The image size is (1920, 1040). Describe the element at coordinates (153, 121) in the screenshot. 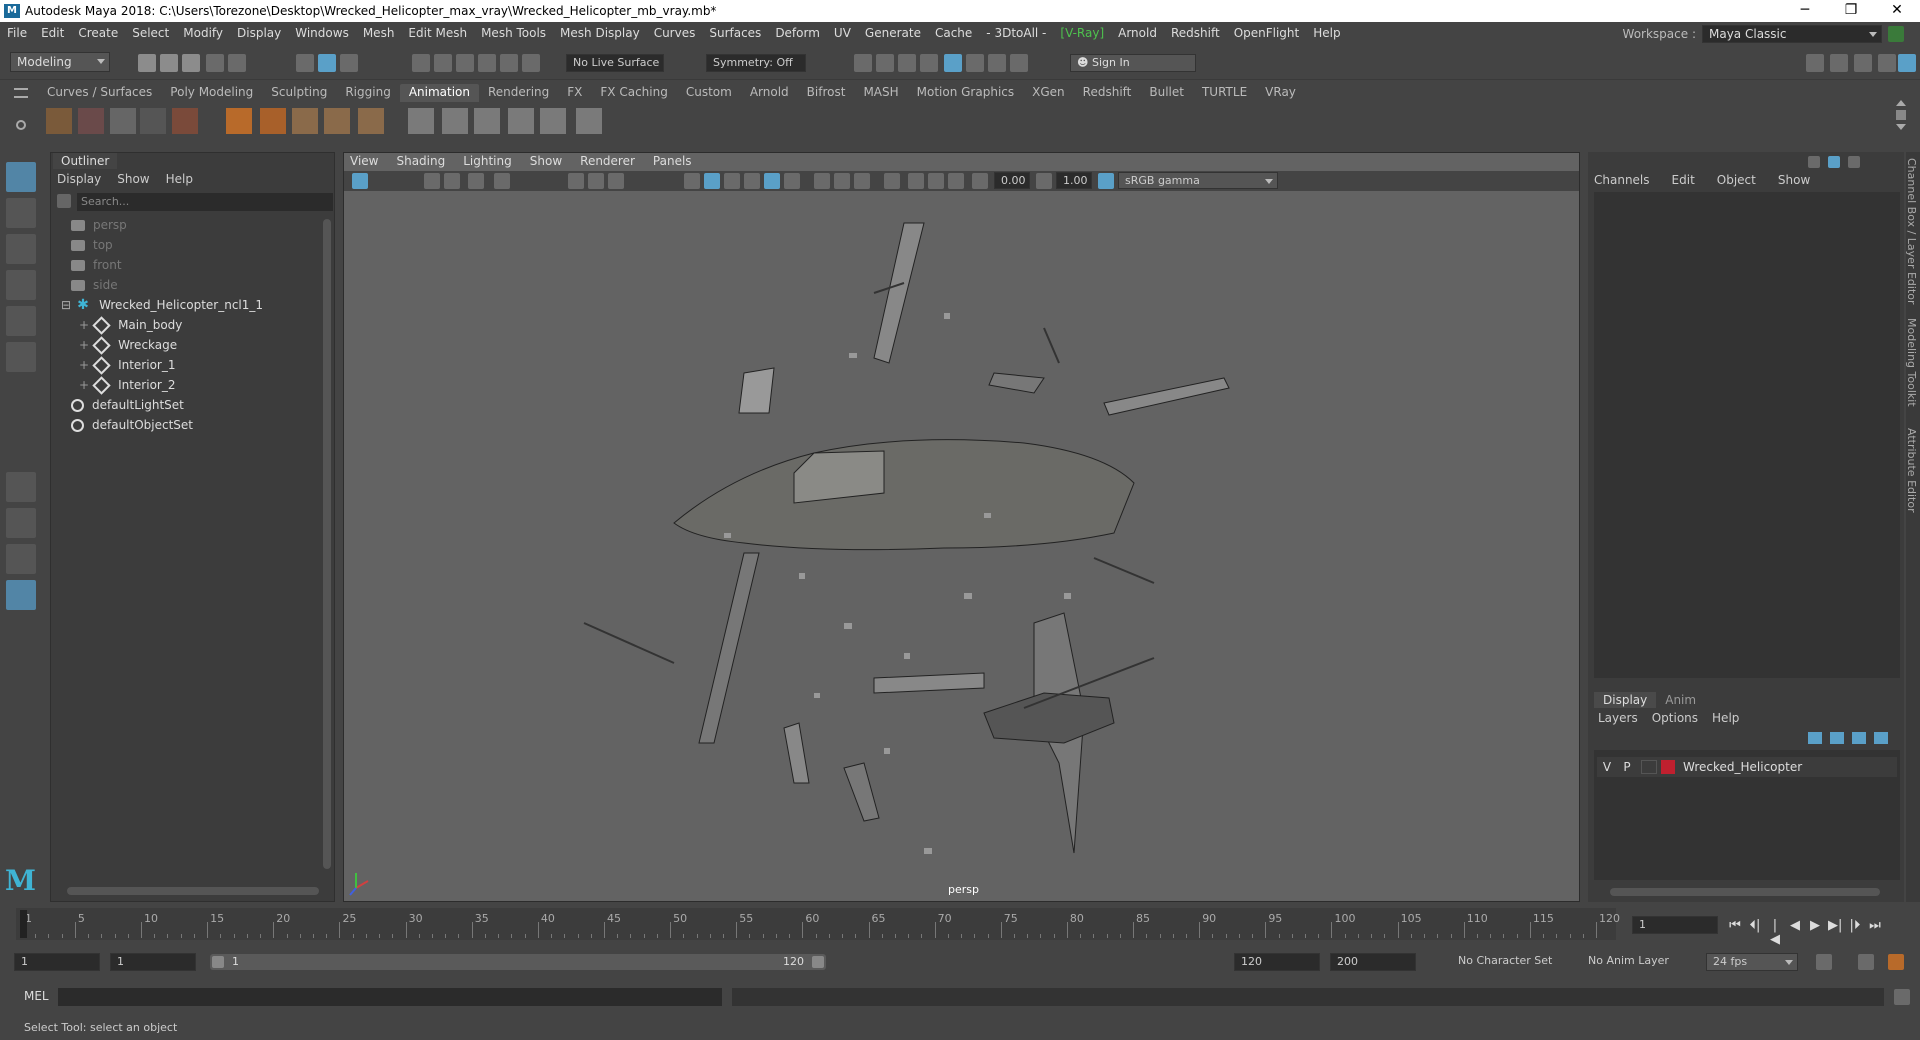

I see `unghost-icon` at that location.